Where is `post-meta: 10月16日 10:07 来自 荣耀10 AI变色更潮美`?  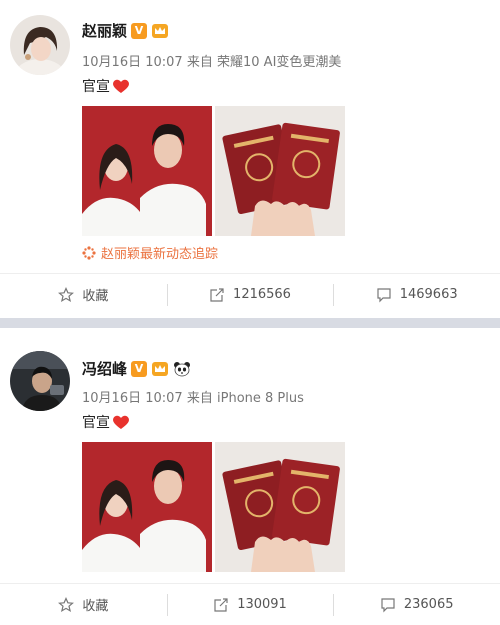 post-meta: 10月16日 10:07 来自 荣耀10 AI变色更潮美 is located at coordinates (211, 60).